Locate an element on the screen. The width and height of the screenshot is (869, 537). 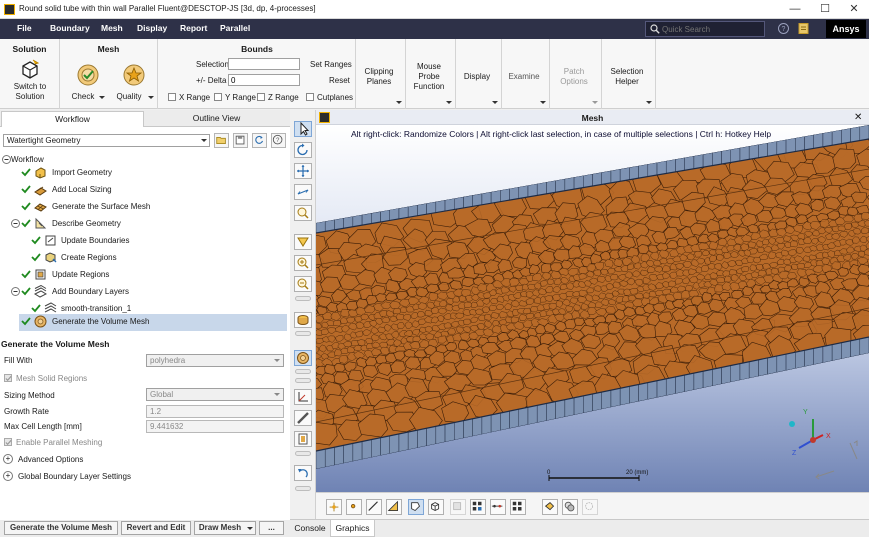
switch-to-solution-button: Switch to Solution is located at coordinates (30, 81).